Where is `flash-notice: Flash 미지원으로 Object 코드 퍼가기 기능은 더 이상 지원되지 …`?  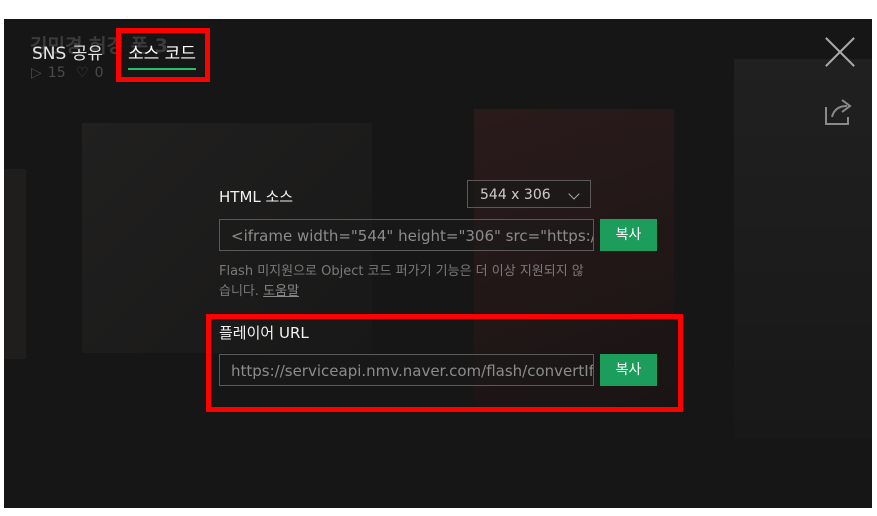
flash-notice: Flash 미지원으로 Object 코드 퍼가기 기능은 더 이상 지원되지 … is located at coordinates (404, 282).